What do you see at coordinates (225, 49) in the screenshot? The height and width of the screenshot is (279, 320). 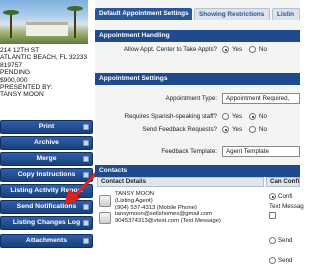 I see `allow-yes-radio` at bounding box center [225, 49].